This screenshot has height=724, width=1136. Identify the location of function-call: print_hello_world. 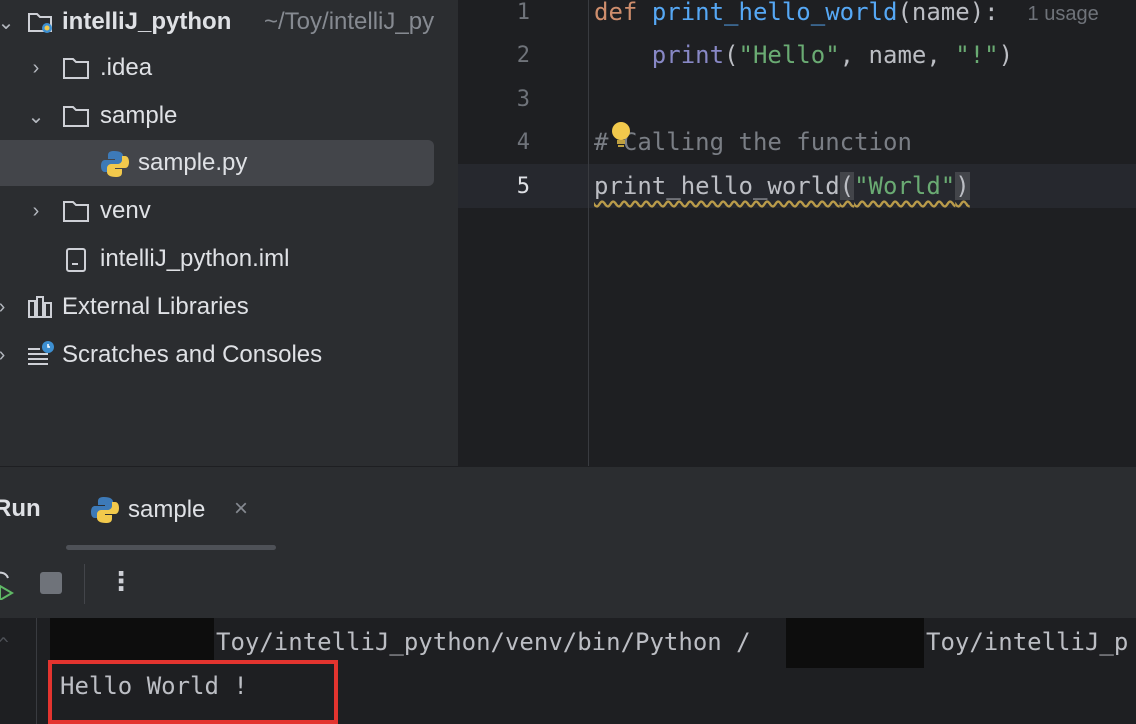
(717, 186).